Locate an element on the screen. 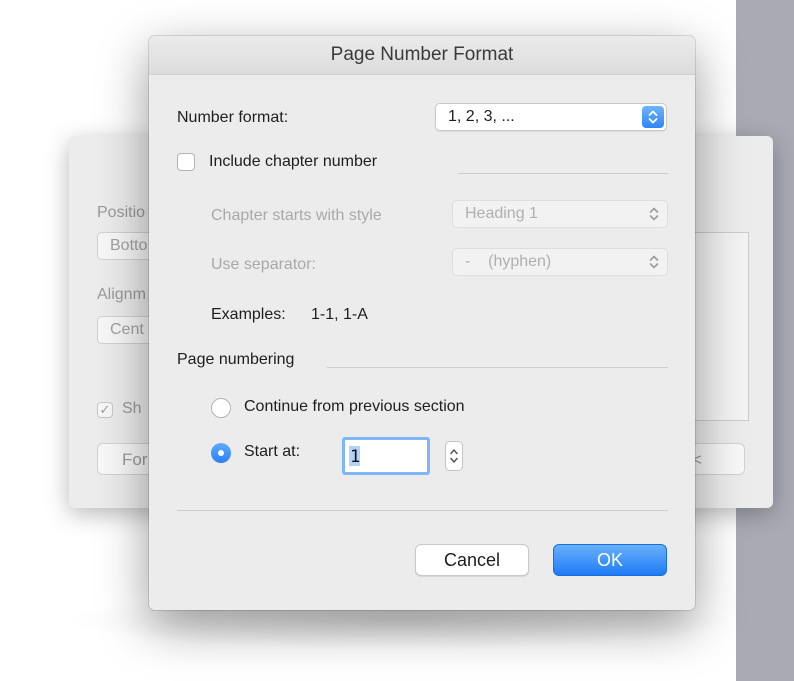  dialog-titlebar: Page Number Format is located at coordinates (422, 55).